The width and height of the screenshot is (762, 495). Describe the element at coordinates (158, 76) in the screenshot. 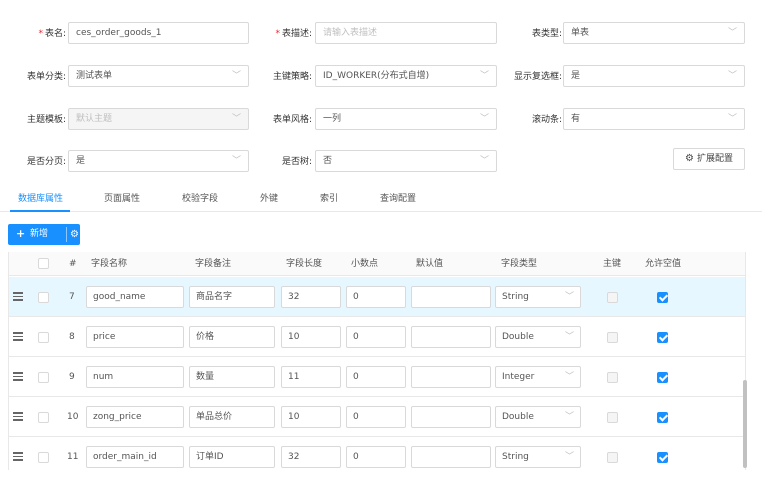

I see `form-category-select: 测试表单 ﹀` at that location.